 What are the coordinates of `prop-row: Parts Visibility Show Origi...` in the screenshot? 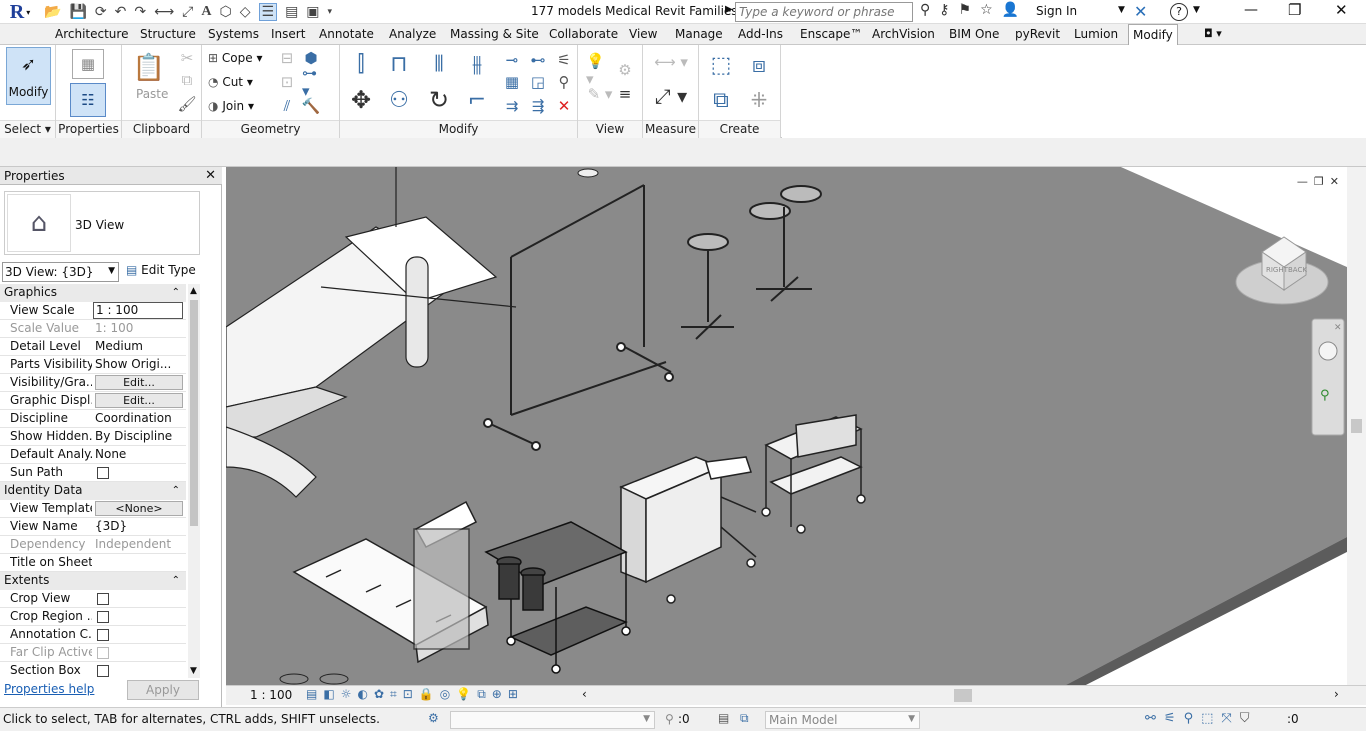 It's located at (93, 365).